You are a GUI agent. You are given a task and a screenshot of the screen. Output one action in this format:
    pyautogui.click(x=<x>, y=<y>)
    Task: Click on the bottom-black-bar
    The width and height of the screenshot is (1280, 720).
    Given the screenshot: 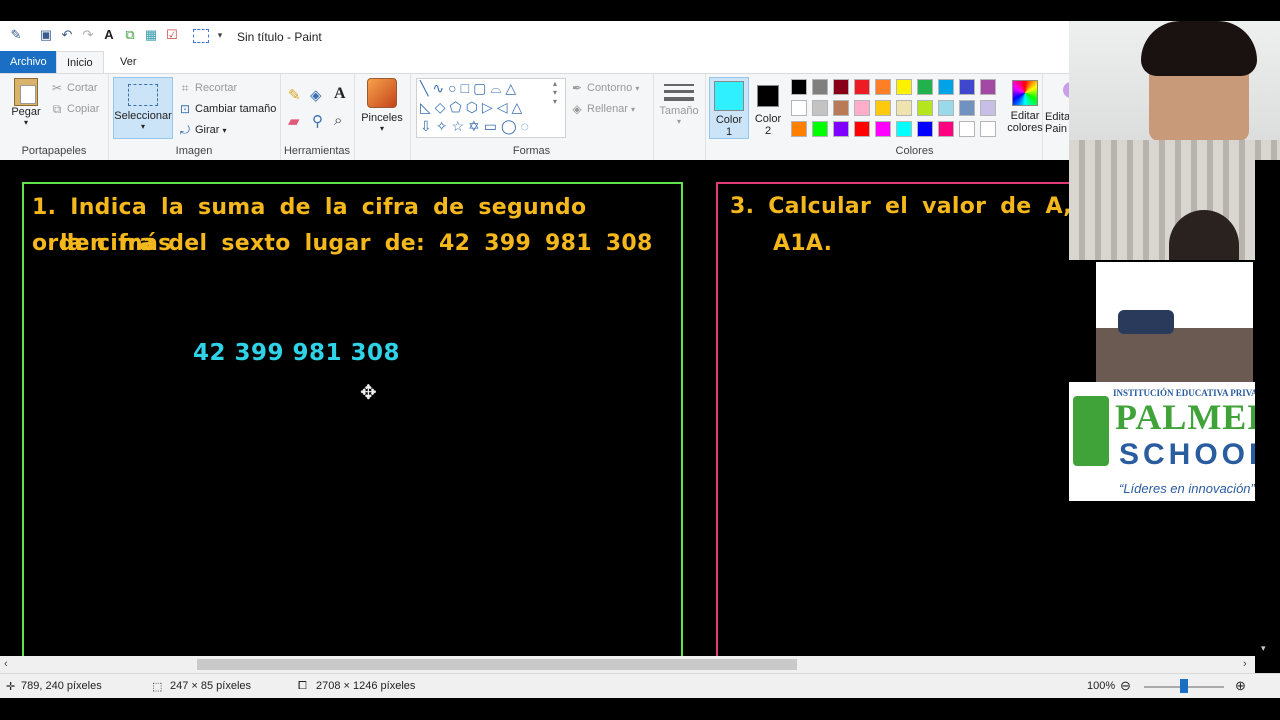 What is the action you would take?
    pyautogui.click(x=640, y=709)
    